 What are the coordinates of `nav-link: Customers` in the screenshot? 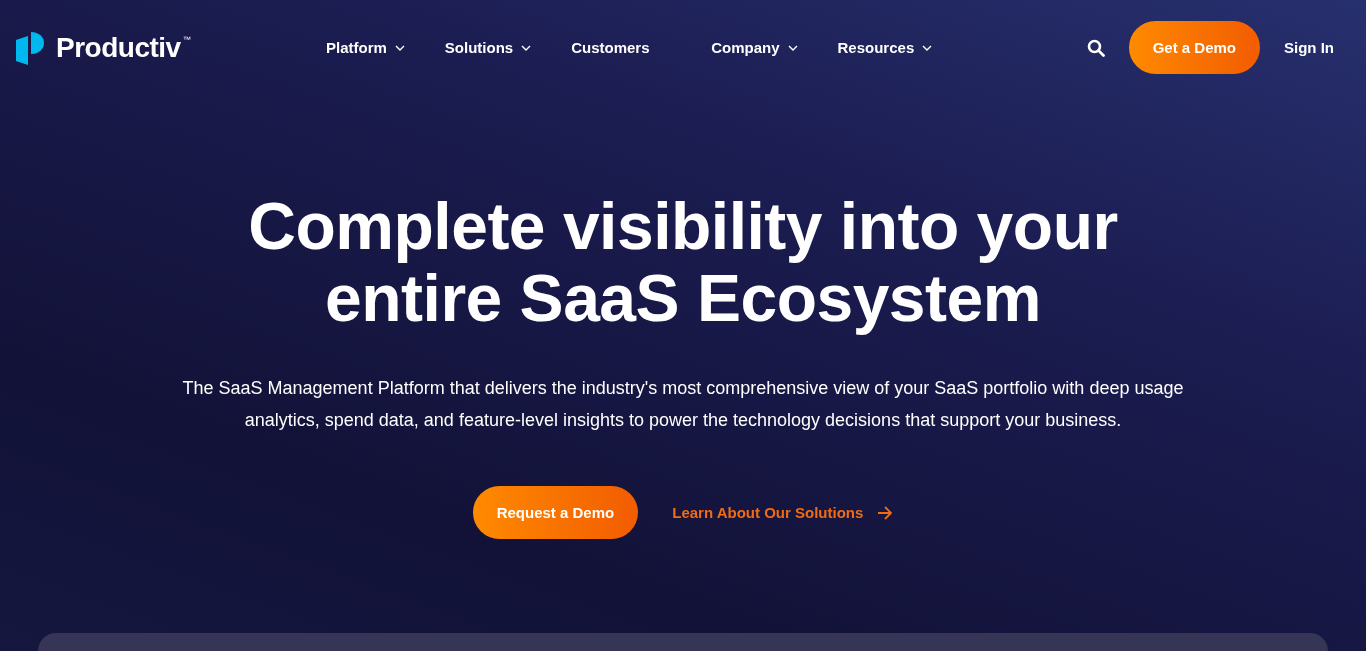 It's located at (621, 47).